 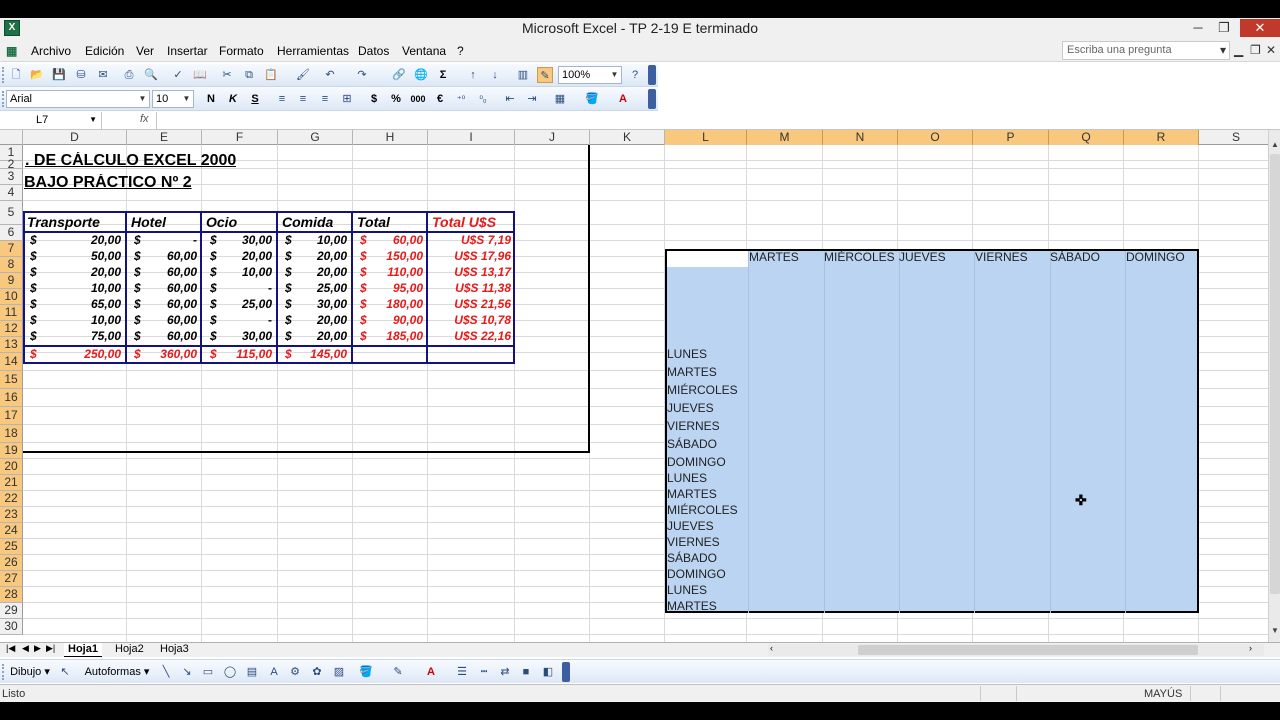 I want to click on col-header-j: J, so click(x=552, y=137).